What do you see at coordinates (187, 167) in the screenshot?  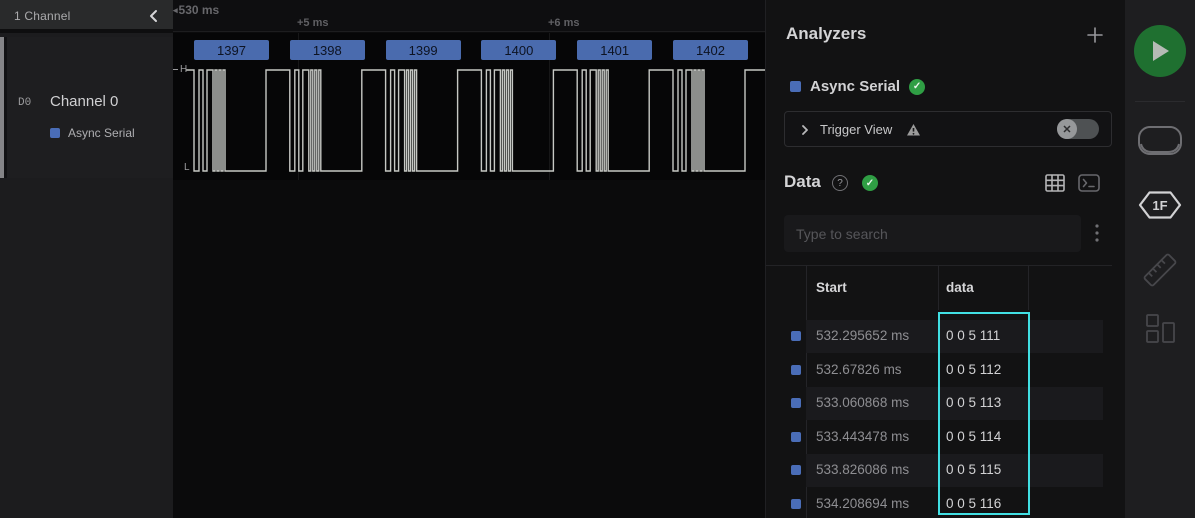 I see `low-level-label: L` at bounding box center [187, 167].